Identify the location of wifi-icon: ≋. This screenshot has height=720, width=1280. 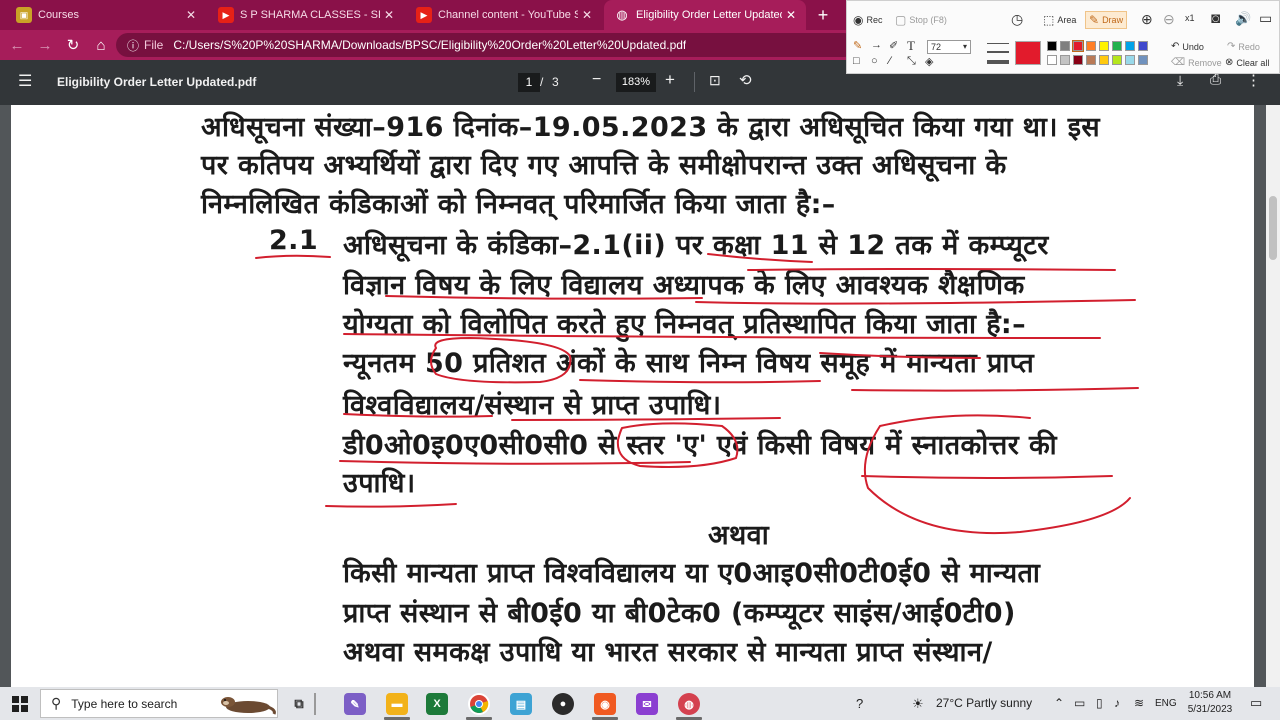
(1139, 703).